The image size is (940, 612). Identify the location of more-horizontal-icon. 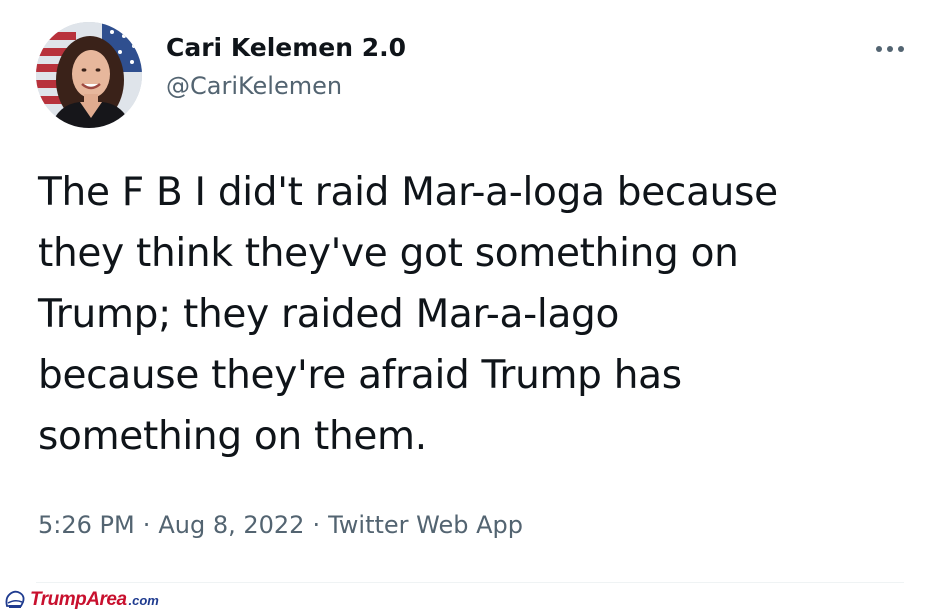
(890, 49).